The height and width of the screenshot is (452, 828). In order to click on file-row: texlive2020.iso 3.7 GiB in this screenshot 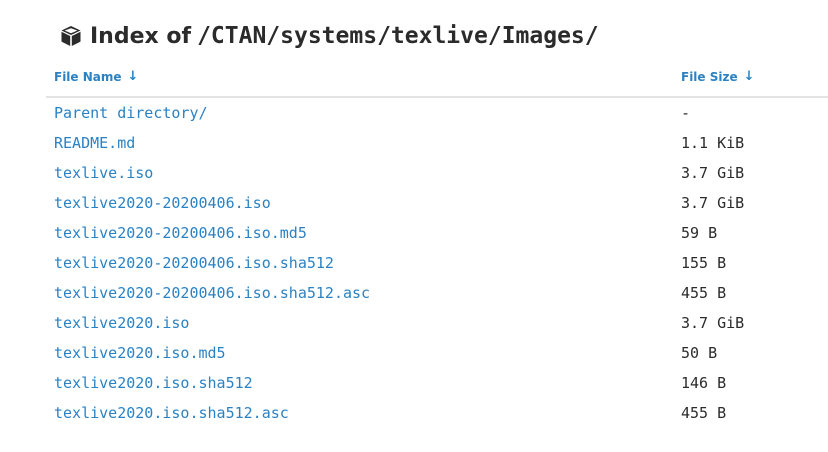, I will do `click(414, 323)`.